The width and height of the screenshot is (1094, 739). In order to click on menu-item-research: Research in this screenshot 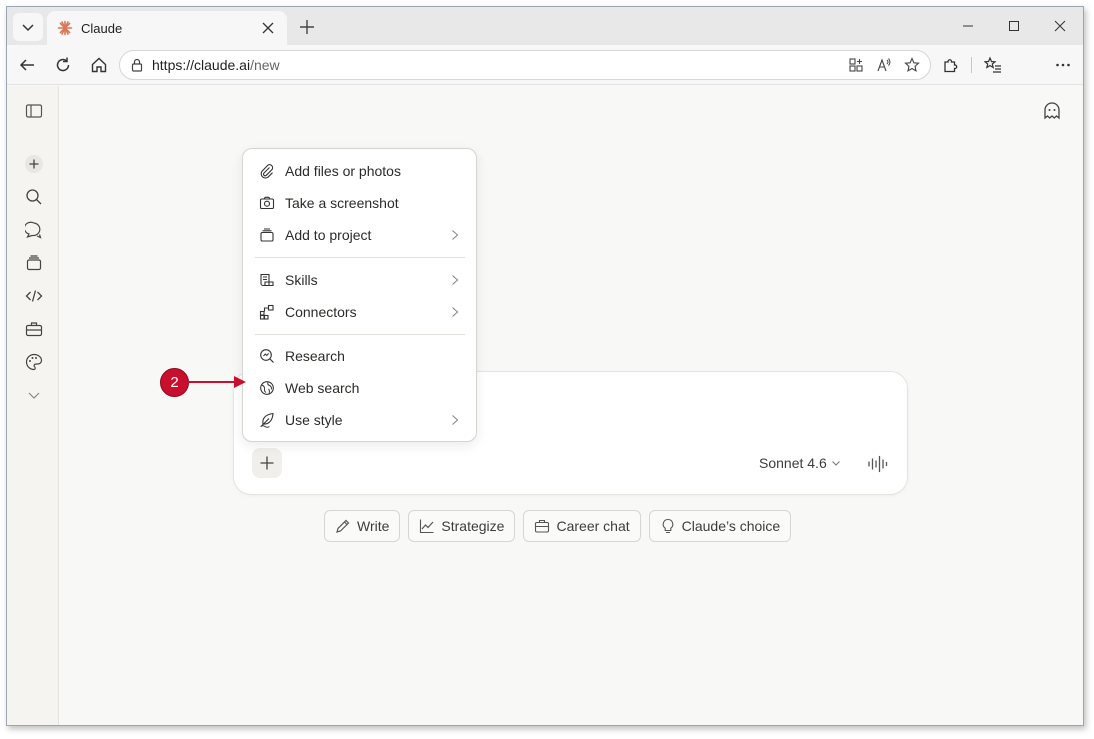, I will do `click(359, 356)`.